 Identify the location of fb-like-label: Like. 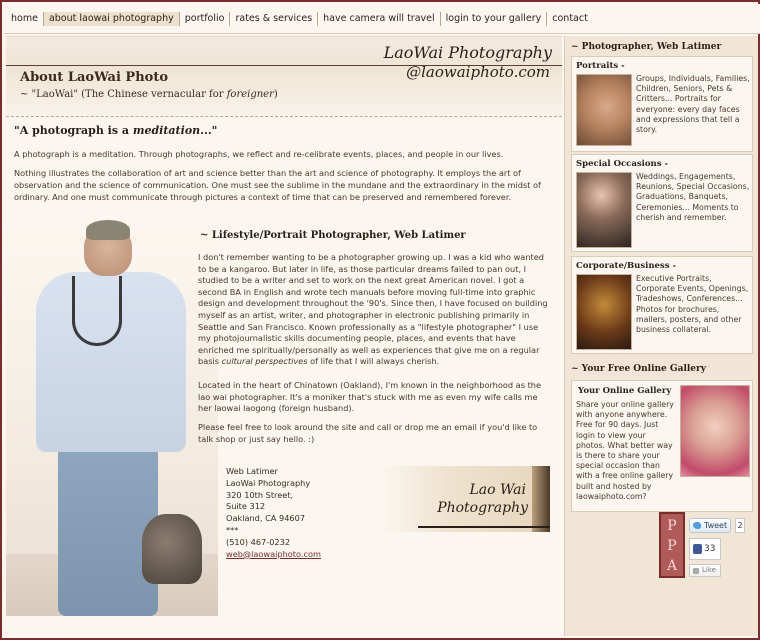
(709, 570).